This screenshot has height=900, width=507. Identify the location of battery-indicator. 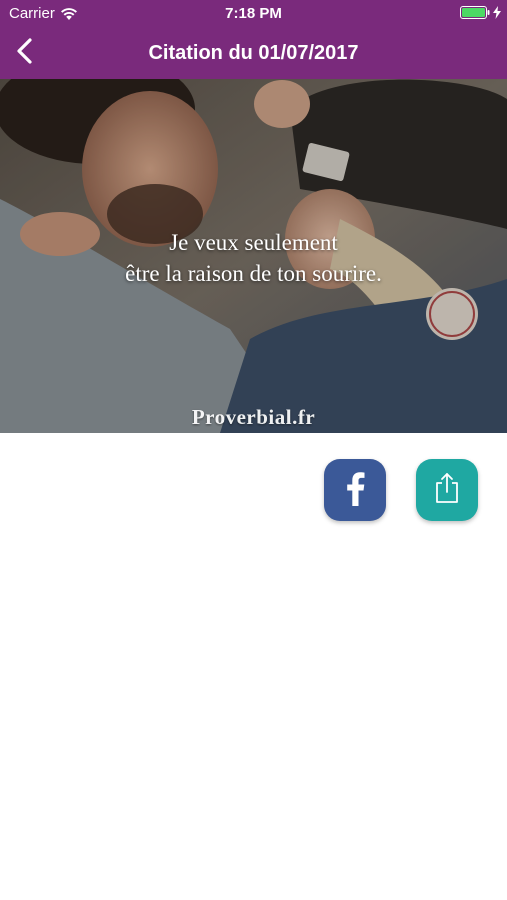
(480, 12).